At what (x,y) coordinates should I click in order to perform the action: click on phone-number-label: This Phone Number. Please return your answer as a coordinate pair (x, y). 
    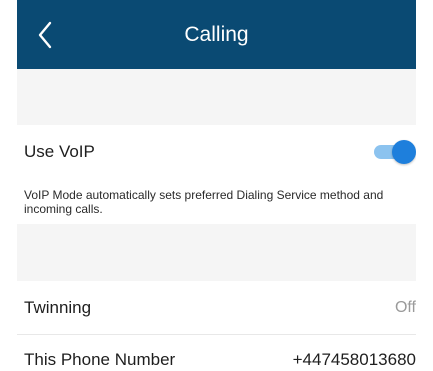
    Looking at the image, I should click on (100, 359).